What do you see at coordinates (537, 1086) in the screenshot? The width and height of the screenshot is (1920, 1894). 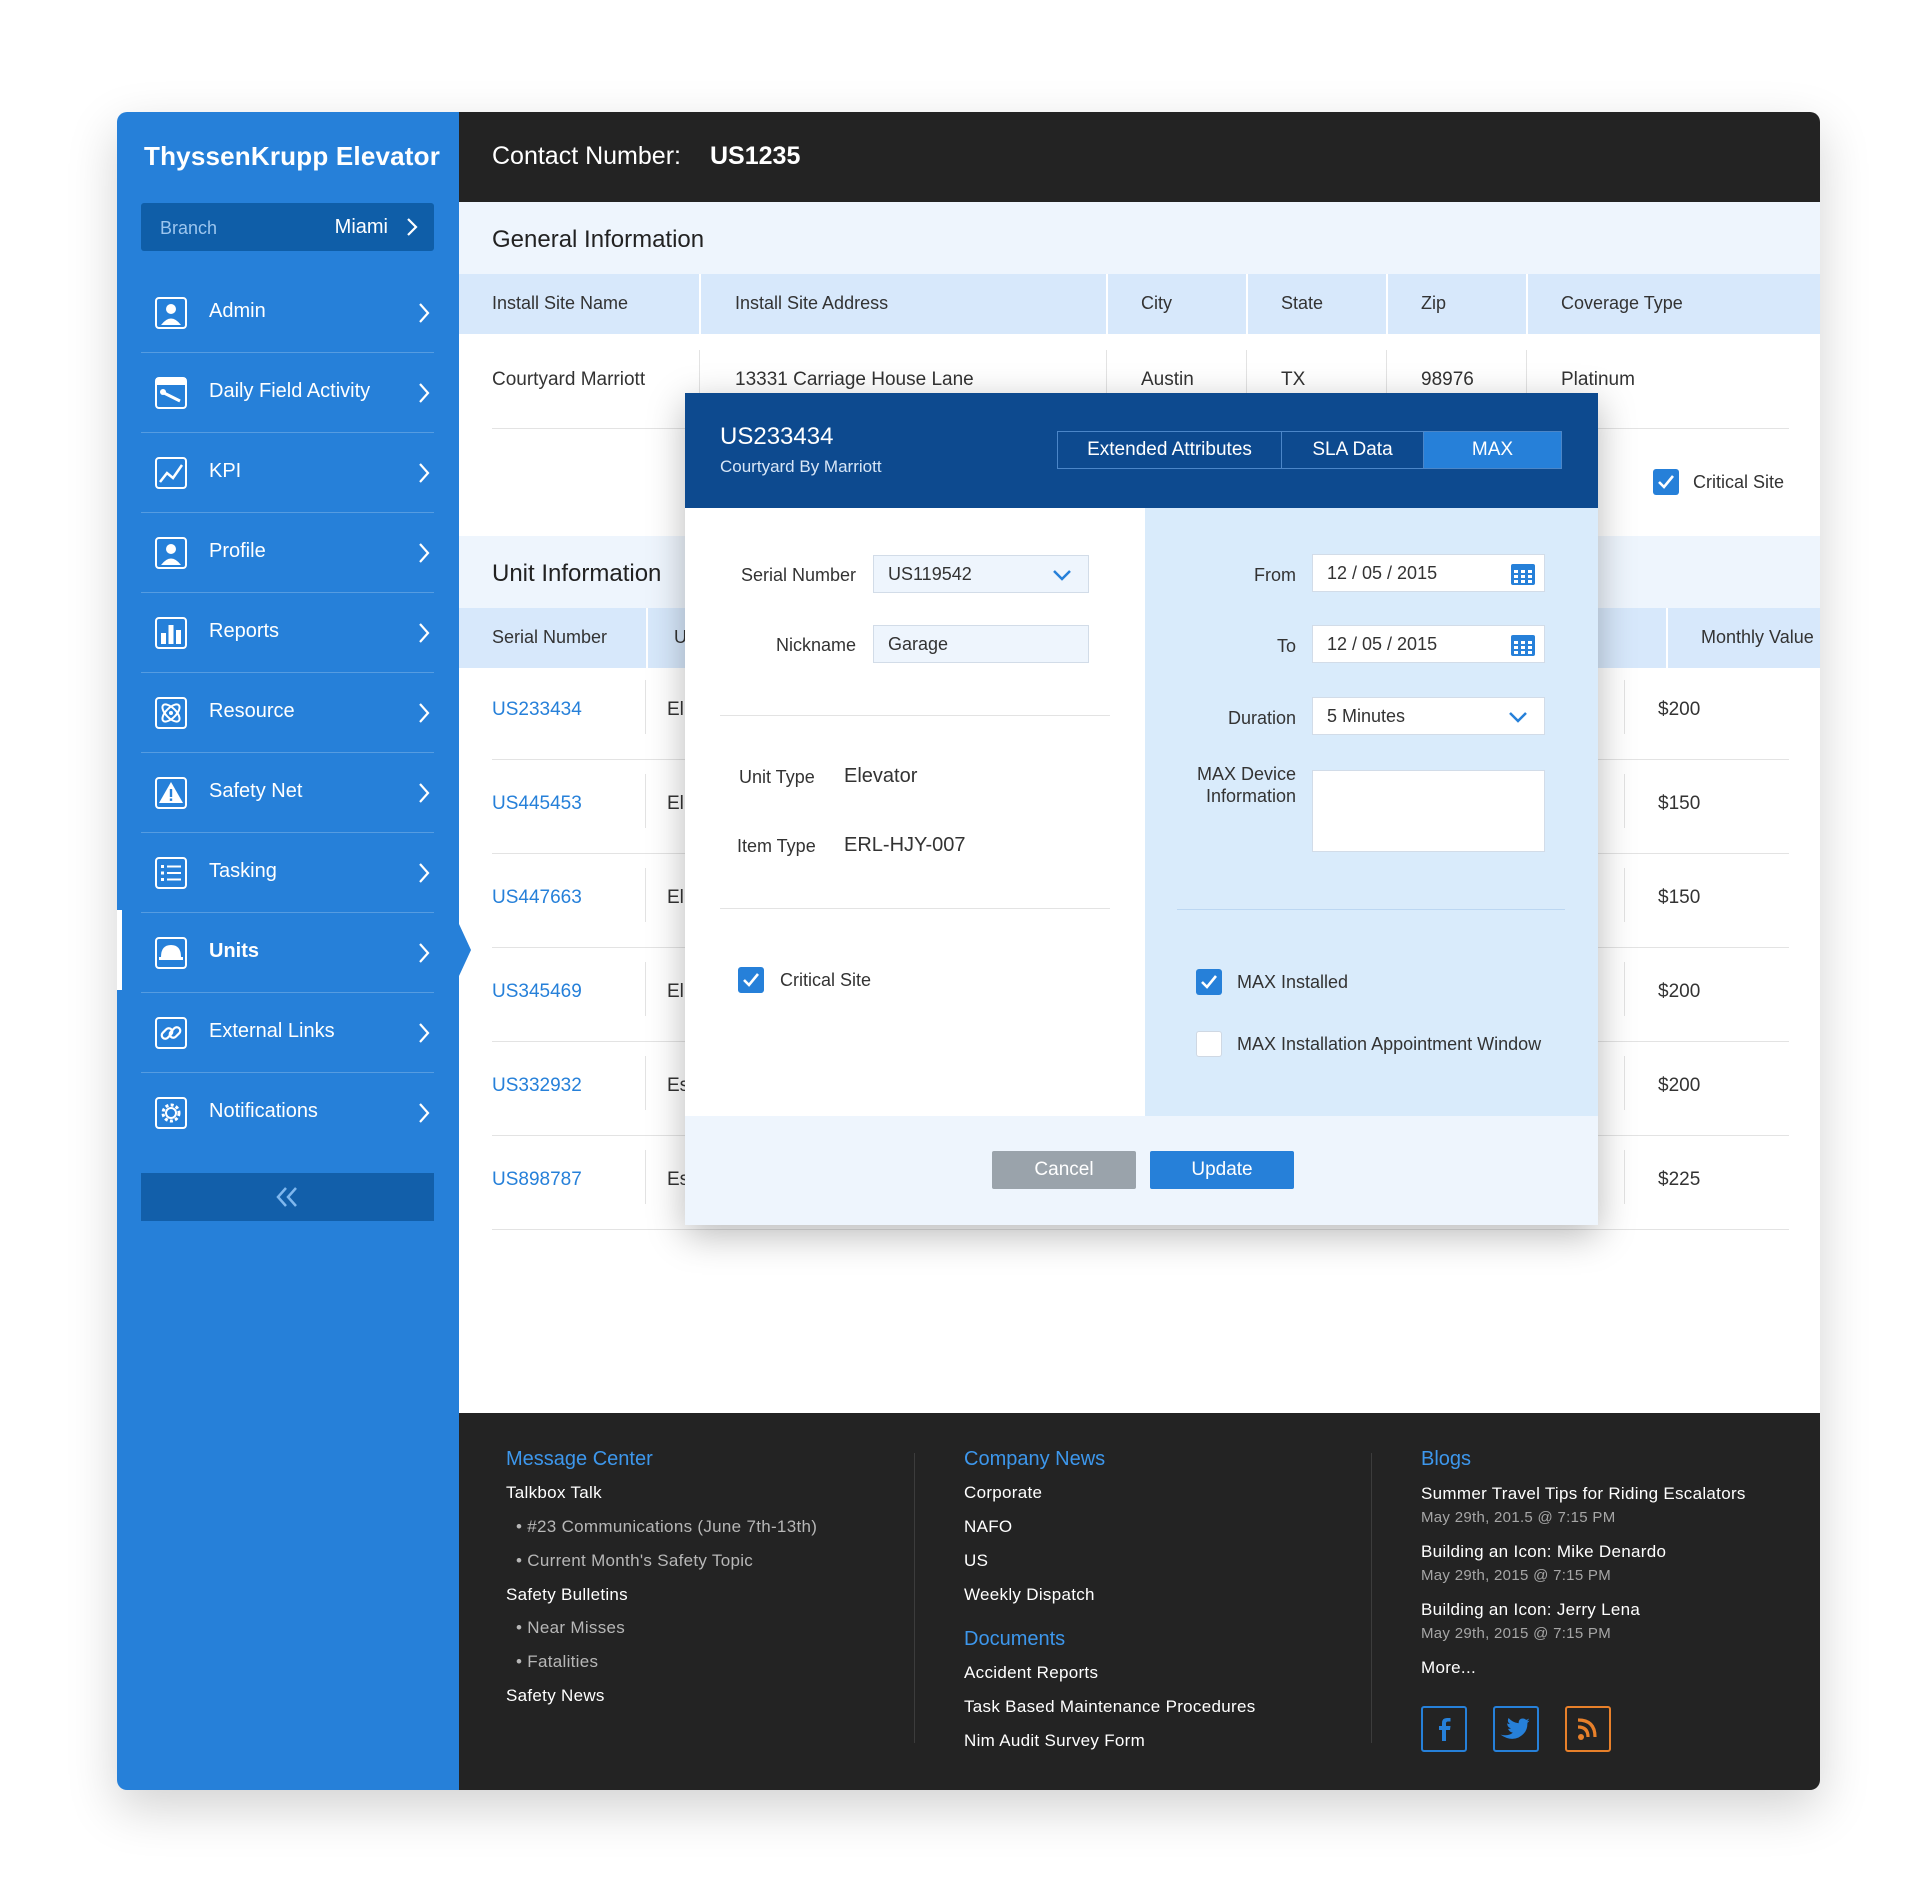 I see `unit-serial-link: US332932` at bounding box center [537, 1086].